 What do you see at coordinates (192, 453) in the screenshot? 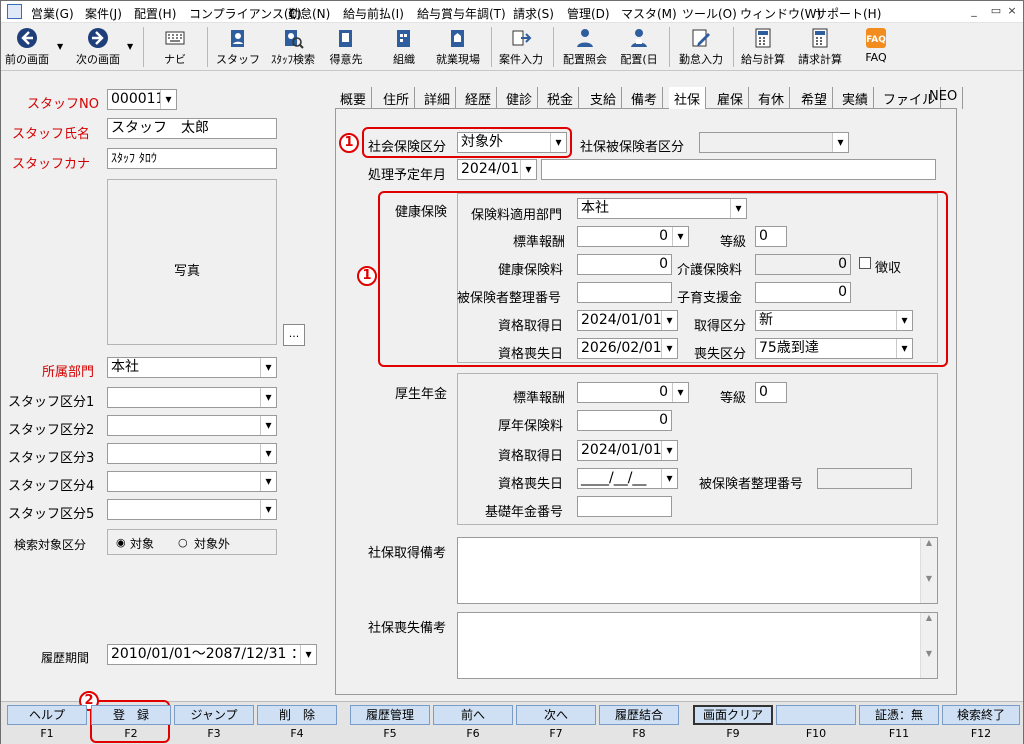
I see `staff-cat3-select` at bounding box center [192, 453].